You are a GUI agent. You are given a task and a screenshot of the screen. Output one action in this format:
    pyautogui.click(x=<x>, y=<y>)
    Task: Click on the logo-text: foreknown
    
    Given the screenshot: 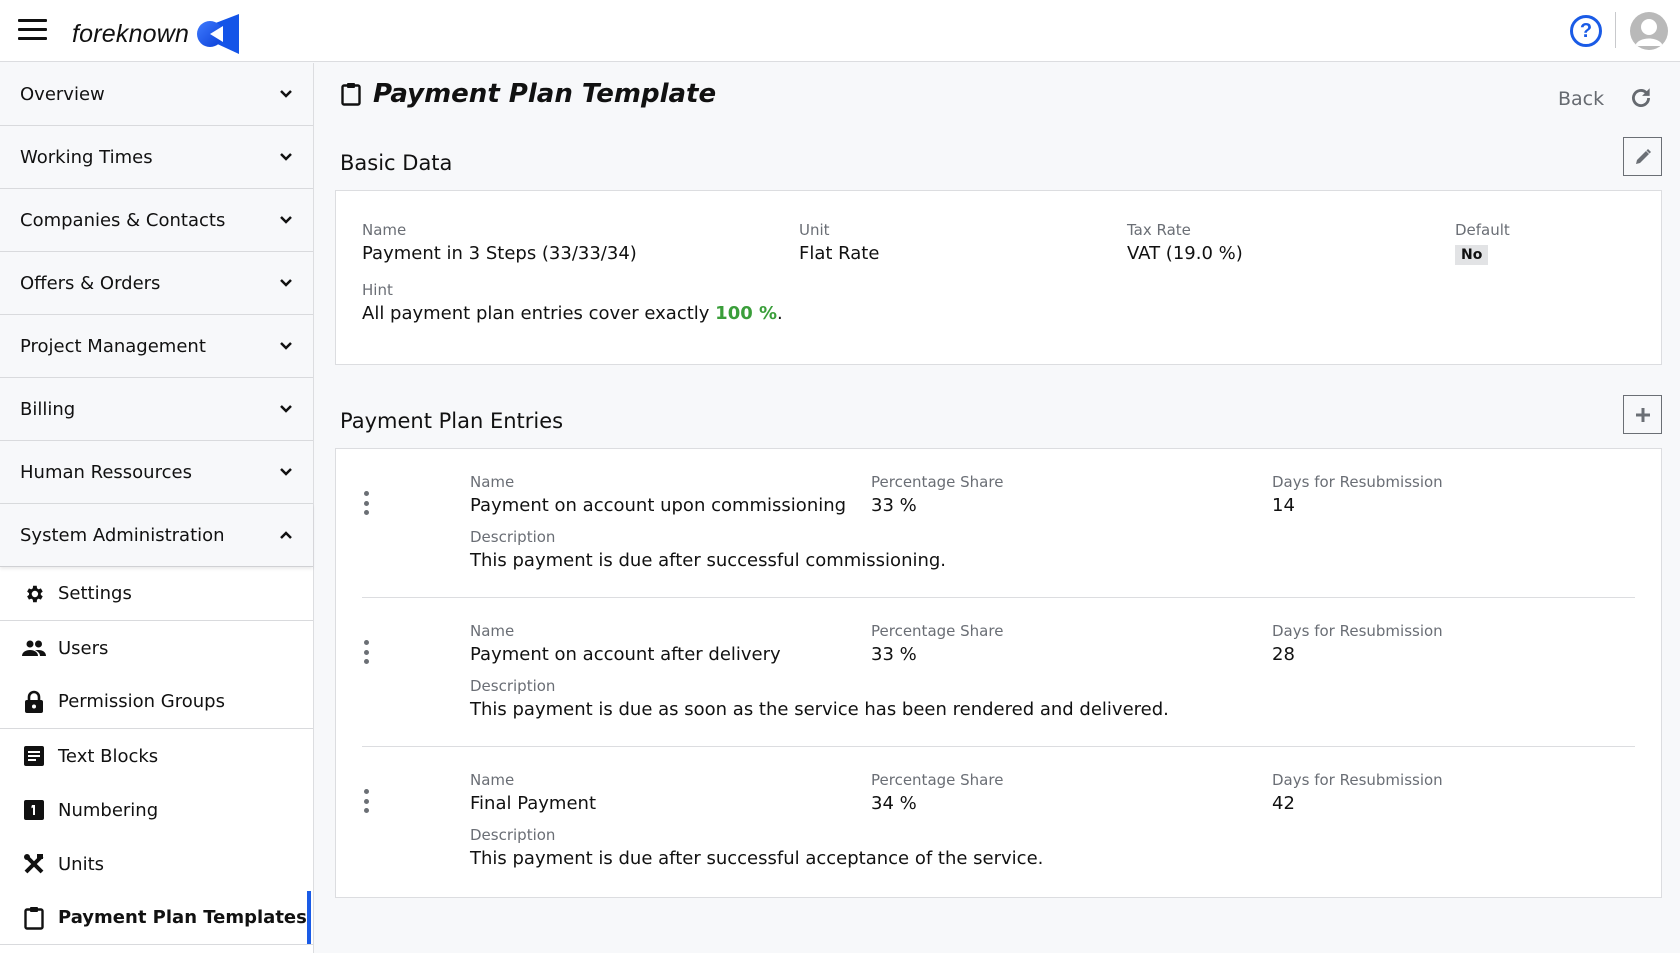 What is the action you would take?
    pyautogui.click(x=131, y=33)
    